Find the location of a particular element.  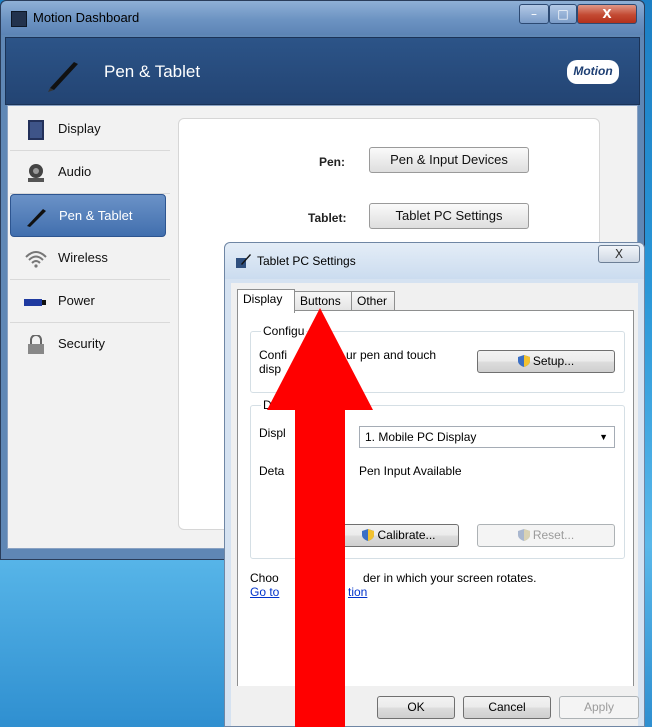

sidebar-item-pen-tablet: Pen & Tablet is located at coordinates (88, 215).